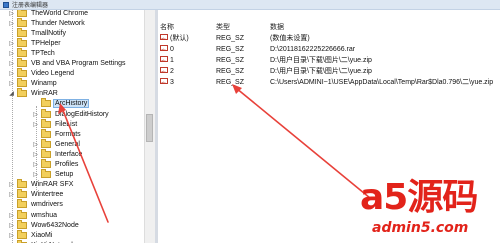 This screenshot has width=500, height=243. Describe the element at coordinates (85, 165) in the screenshot. I see `annotation-arrow-left` at that location.